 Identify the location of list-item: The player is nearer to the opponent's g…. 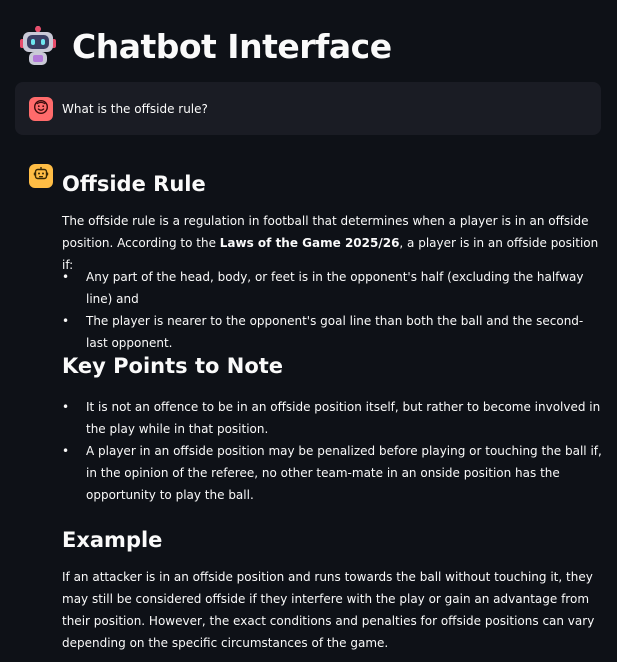
(332, 332).